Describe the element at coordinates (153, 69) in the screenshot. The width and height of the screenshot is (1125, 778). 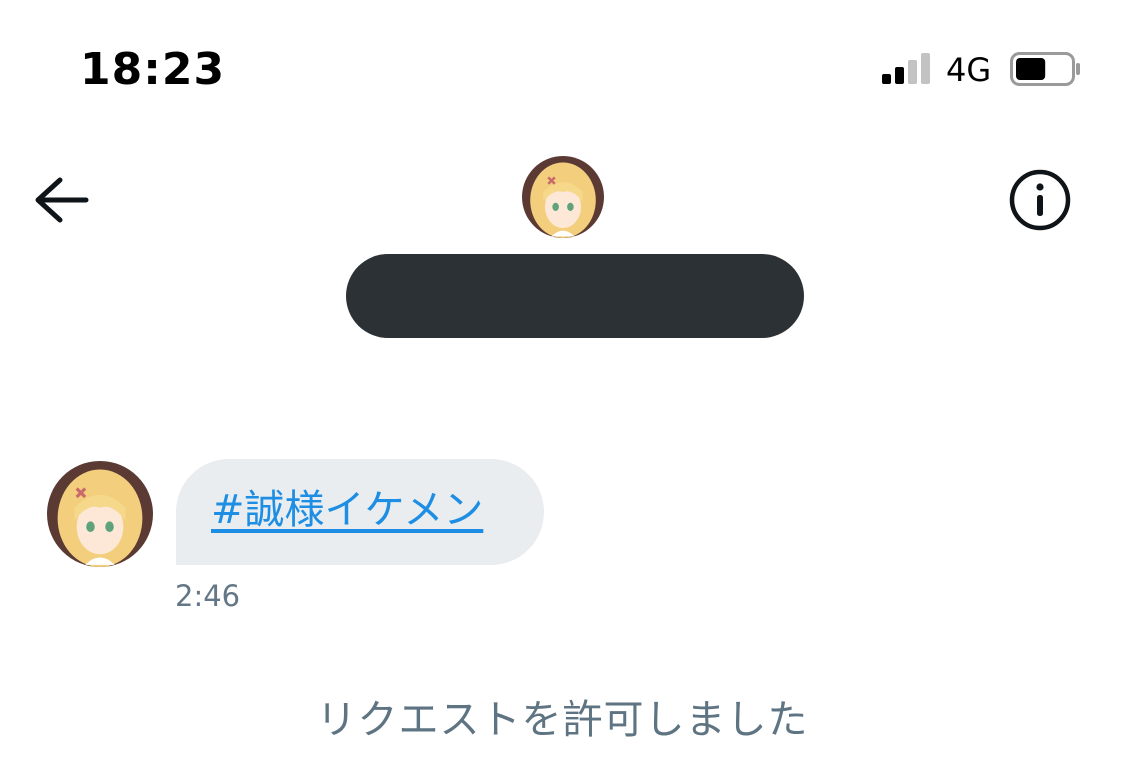
I see `status-time: 18:23` at that location.